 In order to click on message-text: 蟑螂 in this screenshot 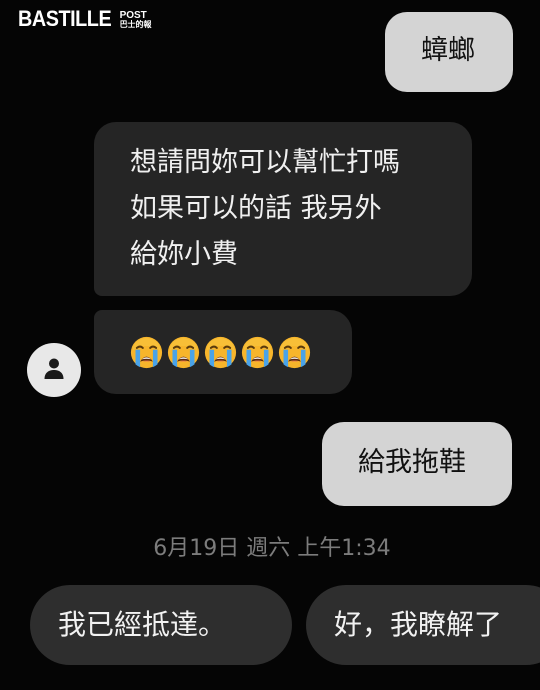, I will do `click(448, 50)`.